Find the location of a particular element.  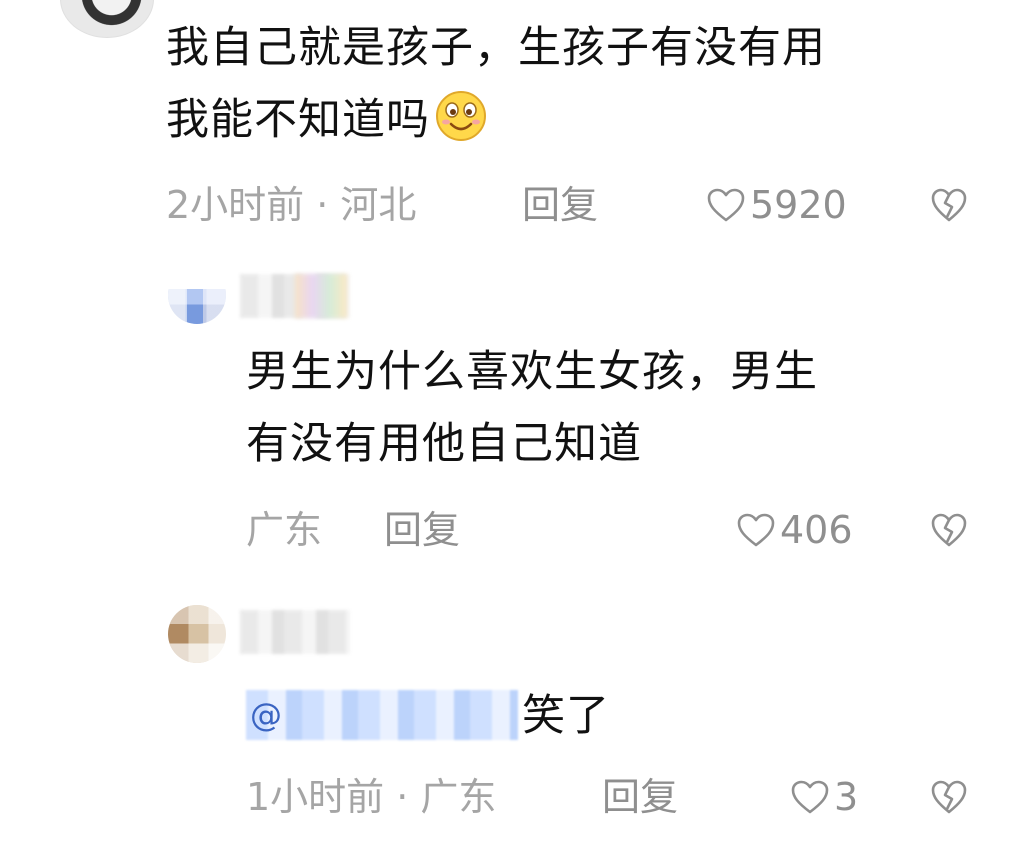

like-button: 3 is located at coordinates (824, 797).